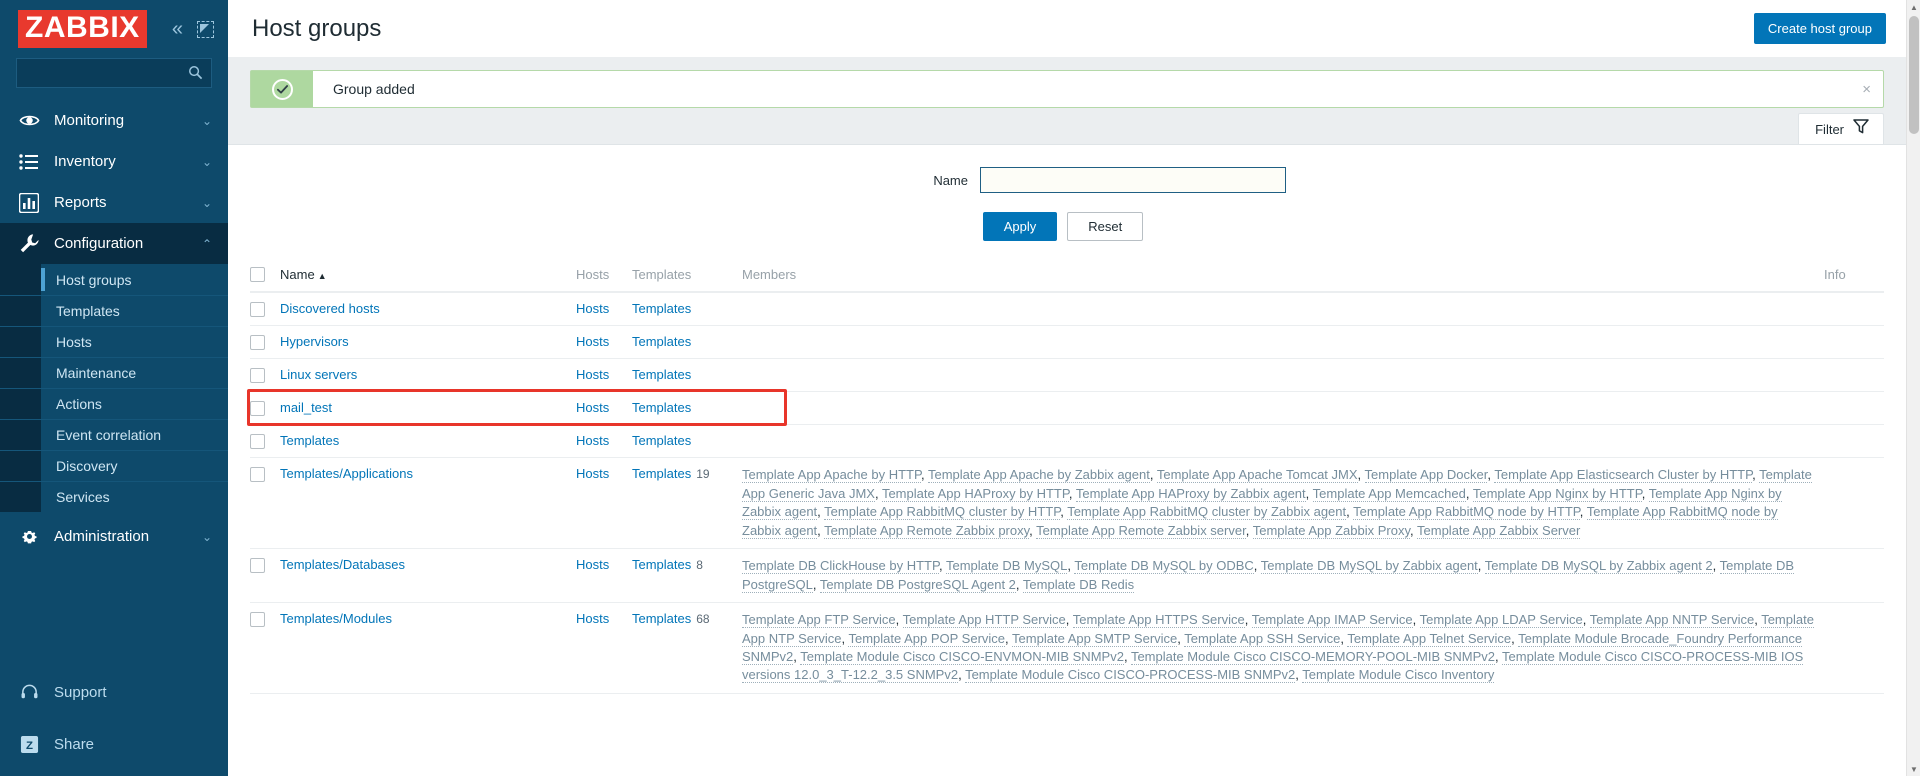 The height and width of the screenshot is (776, 1920). I want to click on member-link: Template App Remote Zabbix server, so click(1141, 530).